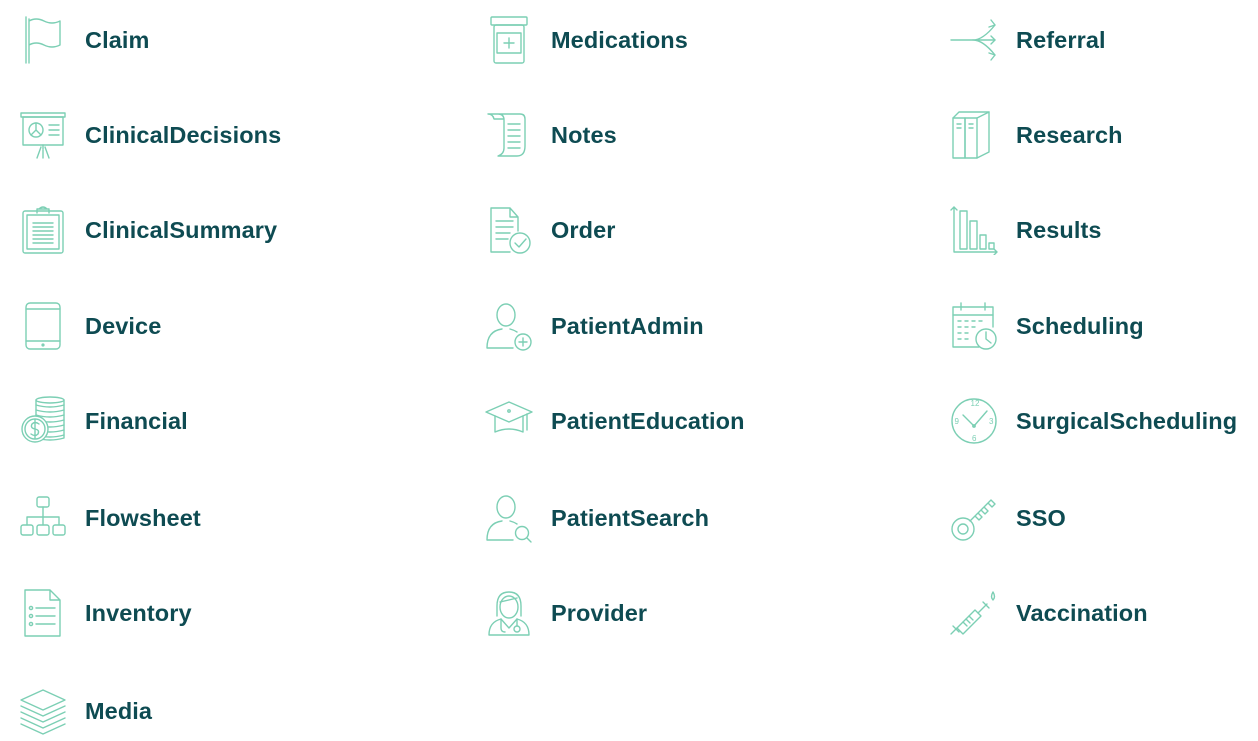 The height and width of the screenshot is (741, 1258). Describe the element at coordinates (975, 403) in the screenshot. I see `clock-number: 12` at that location.